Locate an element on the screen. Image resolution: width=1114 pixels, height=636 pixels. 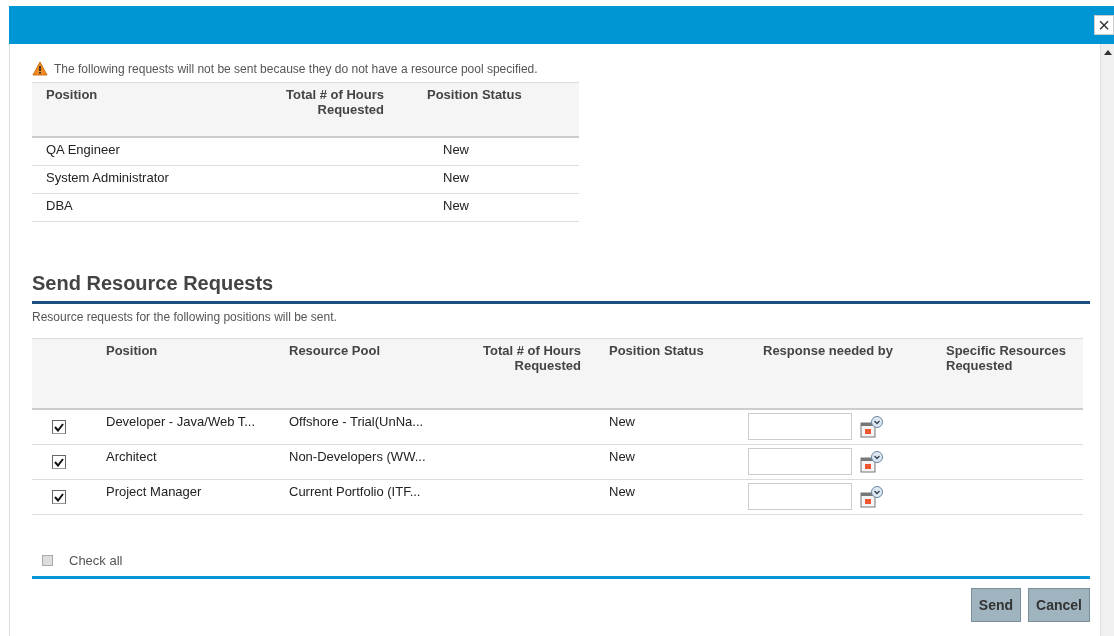
cancel-button: Cancel is located at coordinates (1059, 605).